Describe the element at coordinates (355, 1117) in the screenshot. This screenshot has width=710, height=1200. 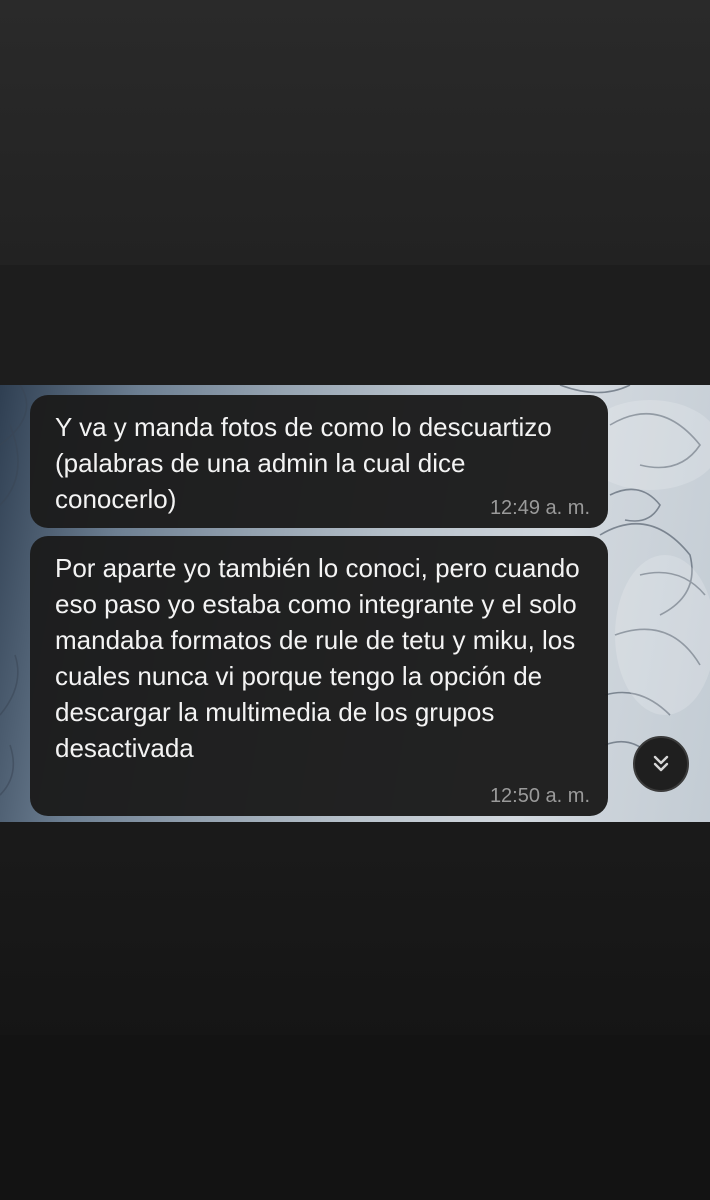
I see `bottom-background` at that location.